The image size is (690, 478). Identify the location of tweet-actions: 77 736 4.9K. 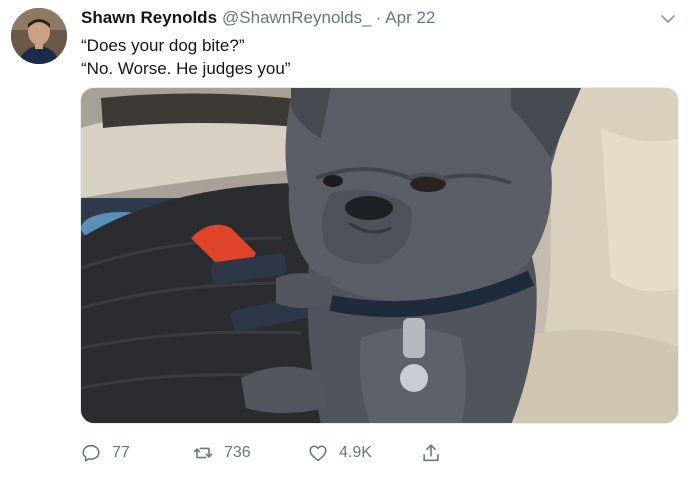
(380, 453).